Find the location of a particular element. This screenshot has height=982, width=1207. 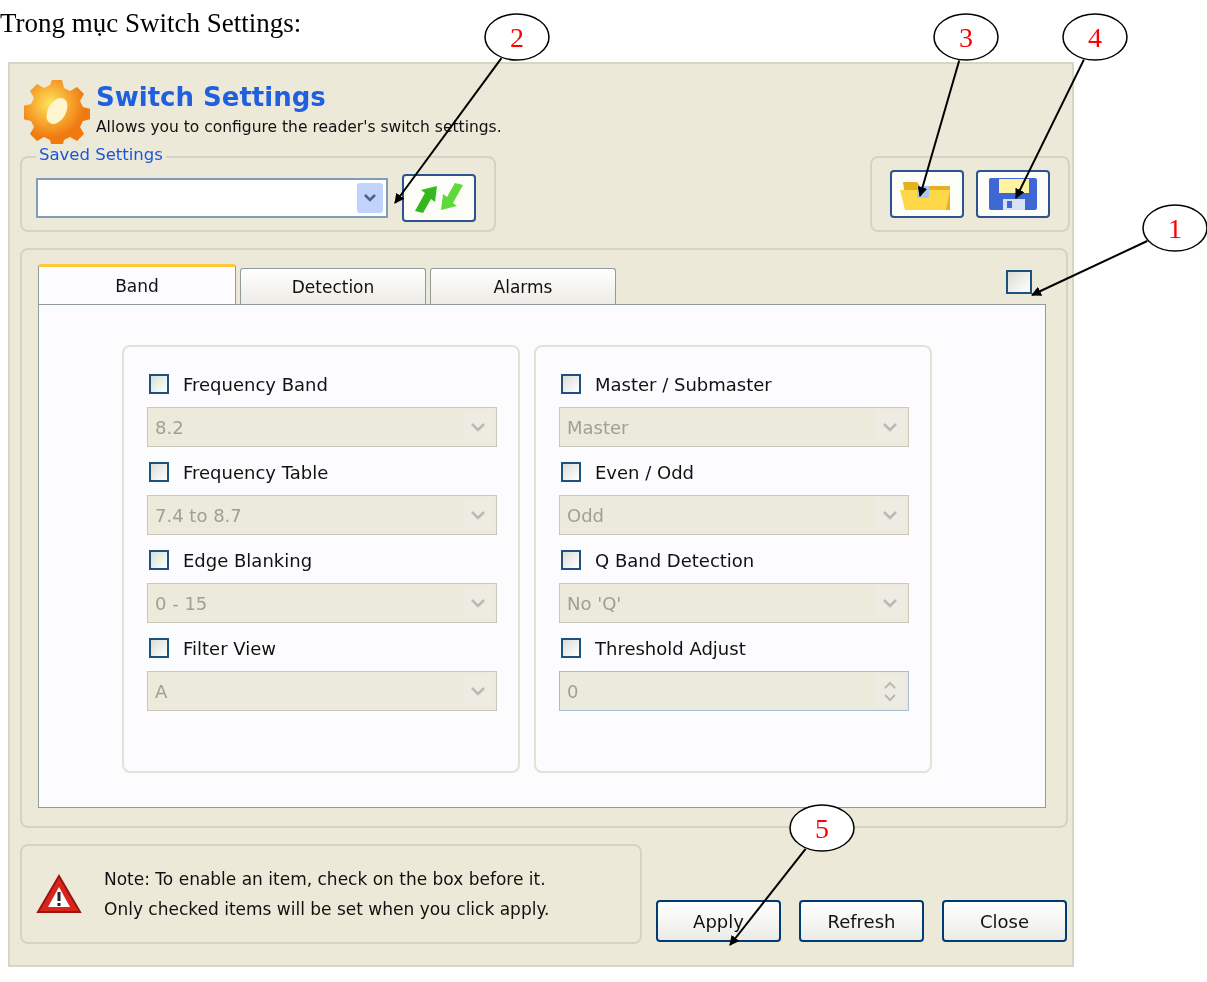

dialog-button: Apply is located at coordinates (718, 921).